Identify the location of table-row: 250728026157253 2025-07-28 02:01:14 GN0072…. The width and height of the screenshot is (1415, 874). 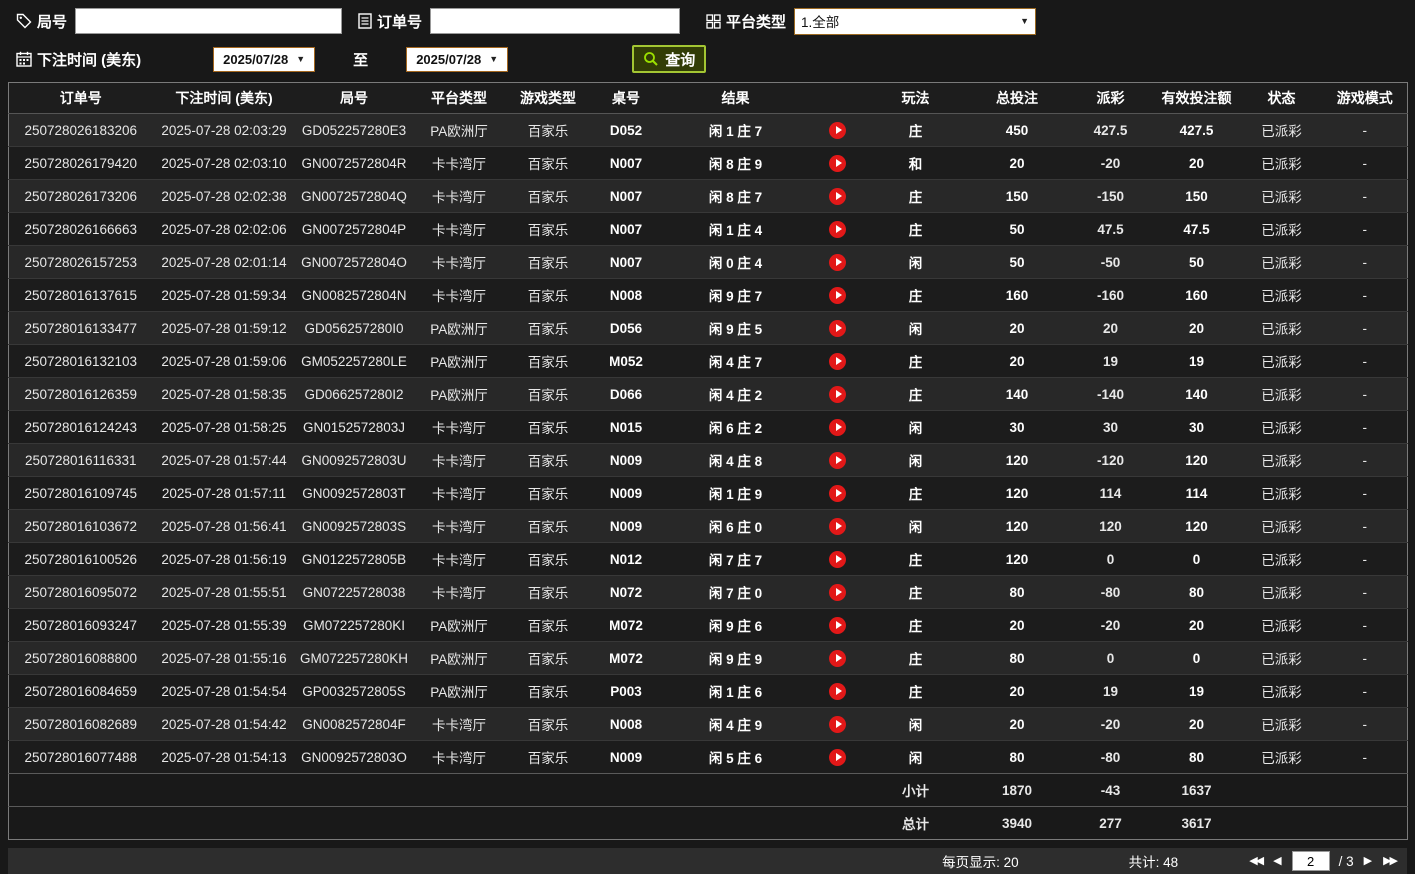
(708, 262).